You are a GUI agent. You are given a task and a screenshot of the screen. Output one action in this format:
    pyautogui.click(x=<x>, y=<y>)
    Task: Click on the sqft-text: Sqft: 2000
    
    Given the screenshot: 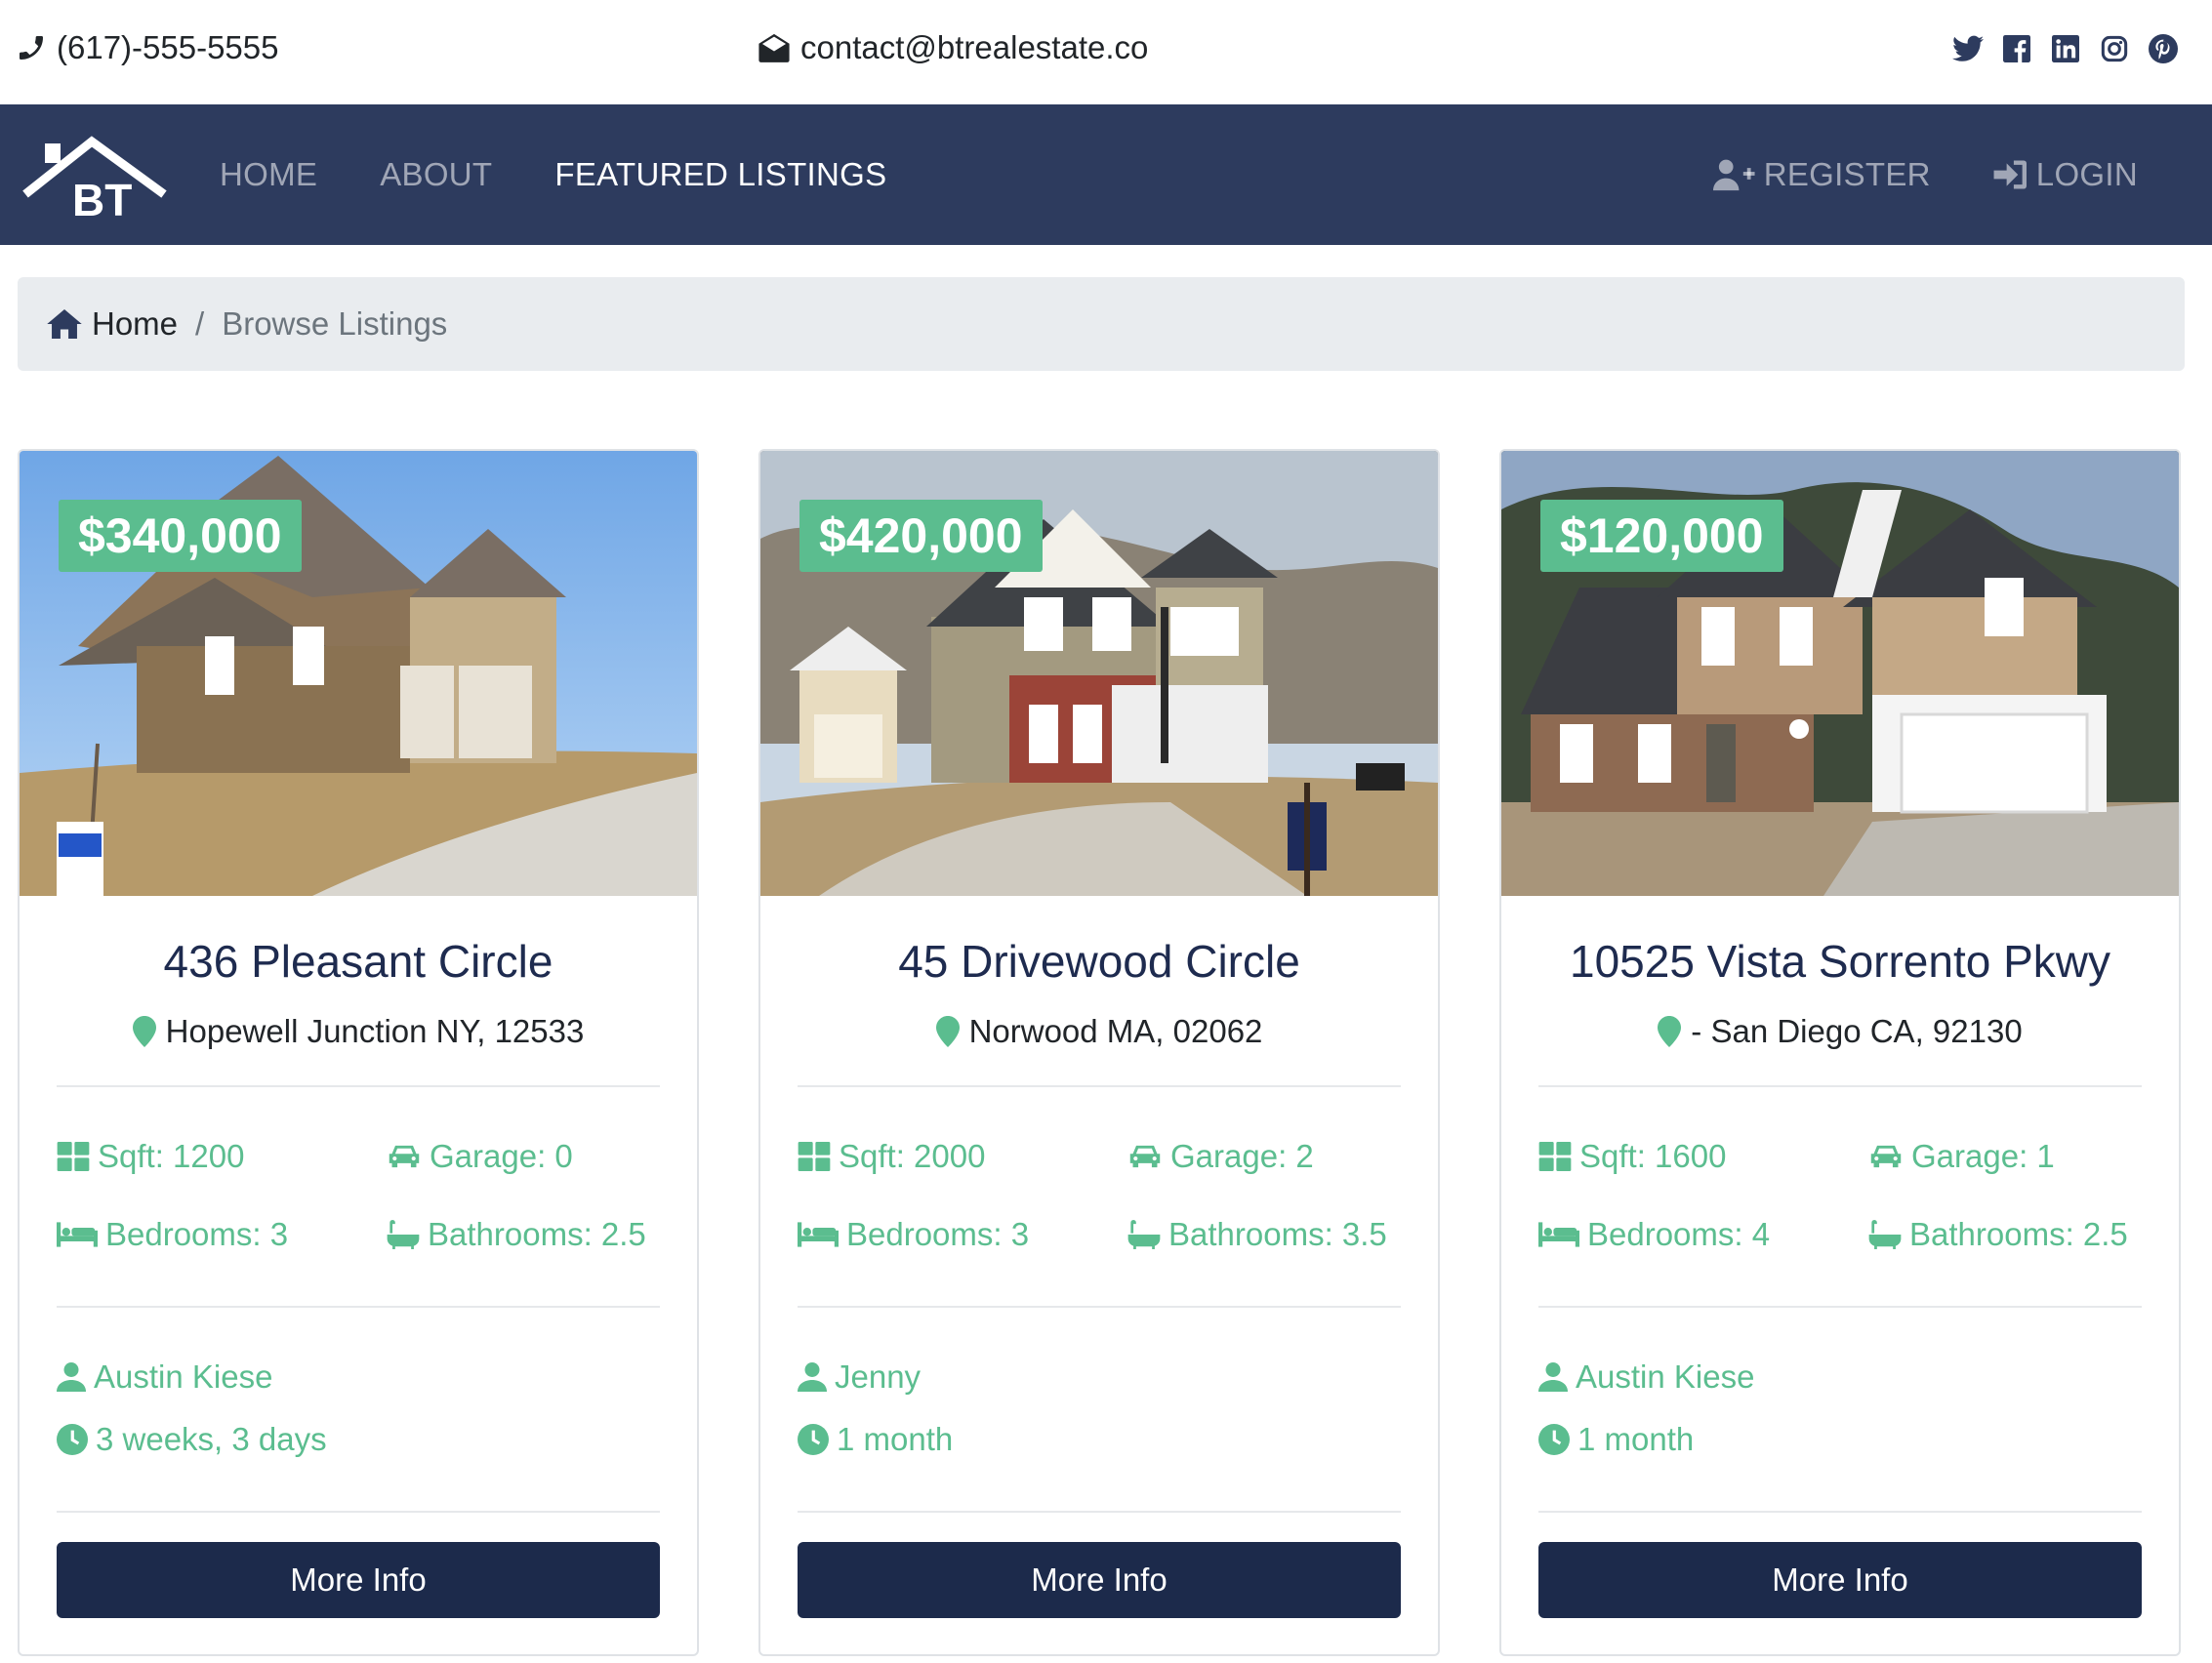 What is the action you would take?
    pyautogui.click(x=912, y=1156)
    